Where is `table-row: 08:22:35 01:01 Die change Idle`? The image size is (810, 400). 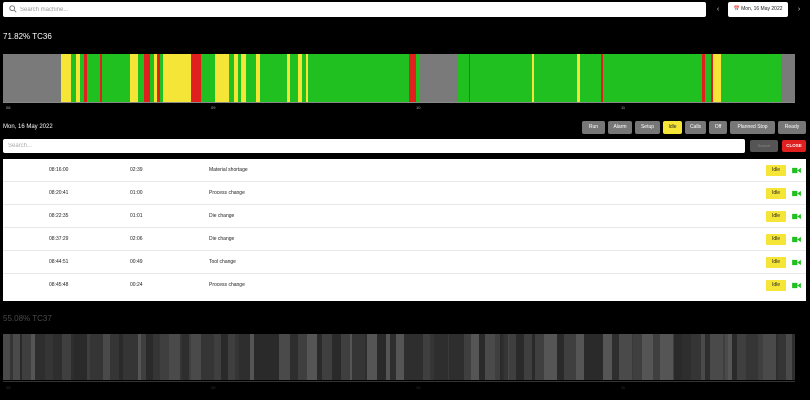 table-row: 08:22:35 01:01 Die change Idle is located at coordinates (404, 216).